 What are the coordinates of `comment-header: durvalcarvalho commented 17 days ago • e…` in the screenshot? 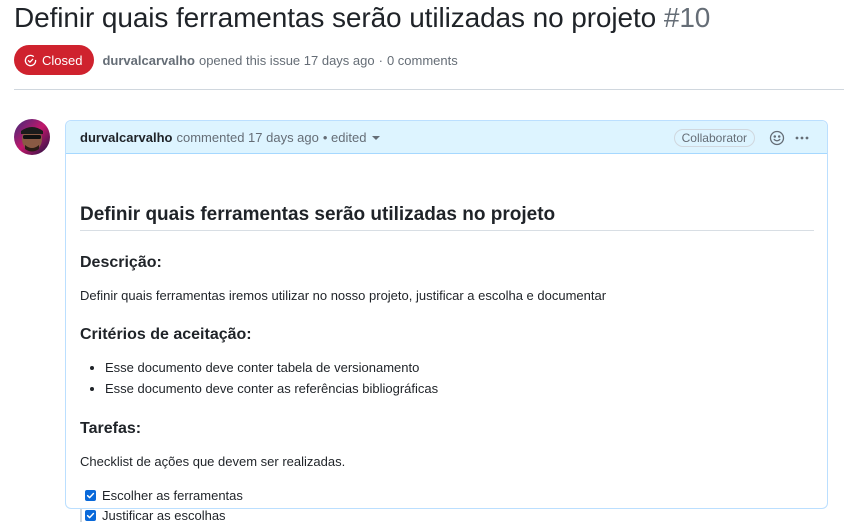 It's located at (446, 137).